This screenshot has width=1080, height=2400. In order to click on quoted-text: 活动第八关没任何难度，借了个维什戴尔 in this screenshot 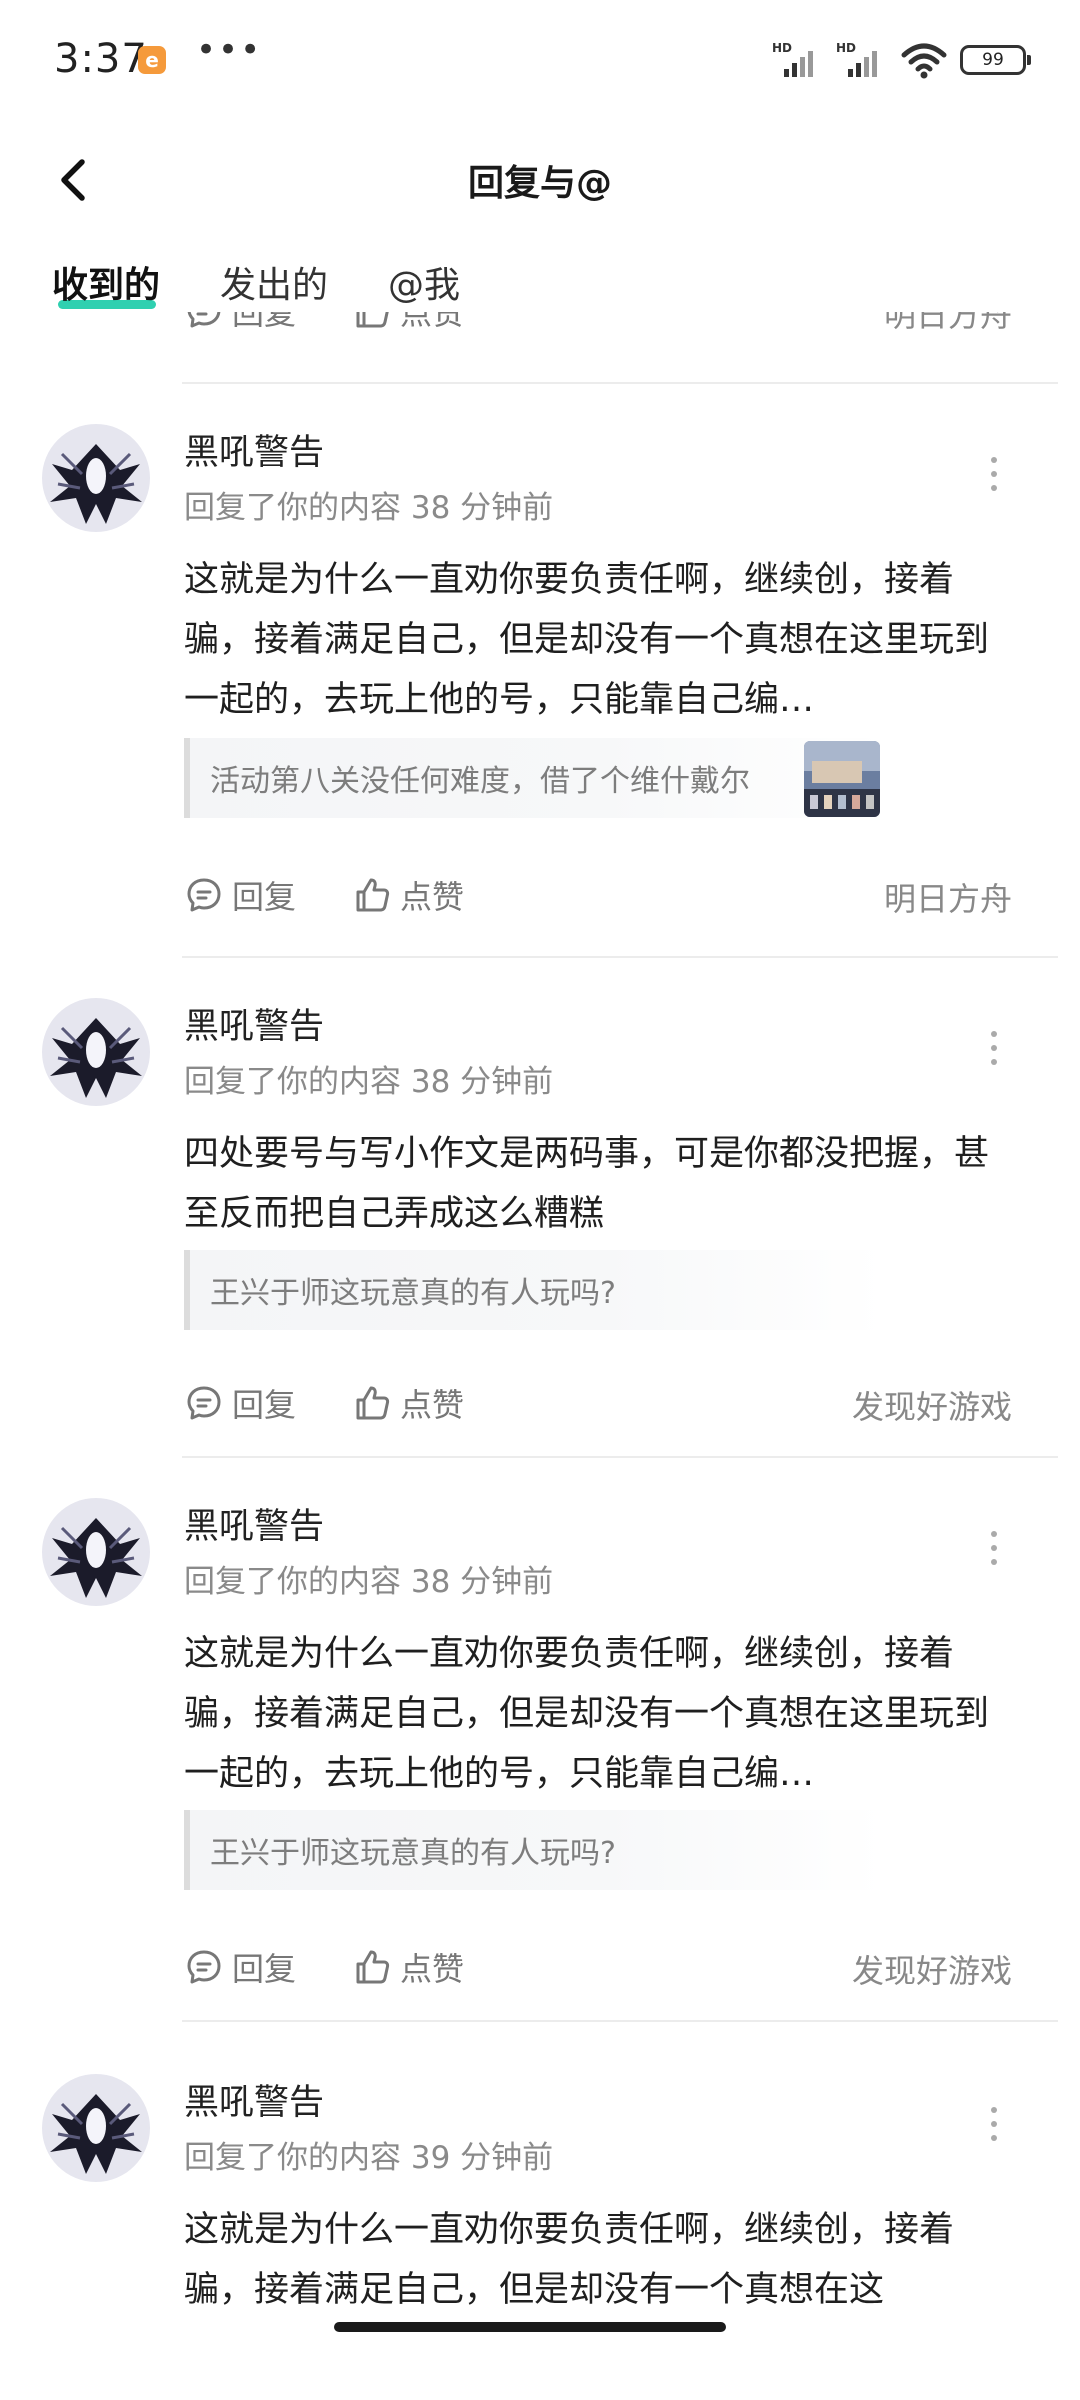, I will do `click(480, 781)`.